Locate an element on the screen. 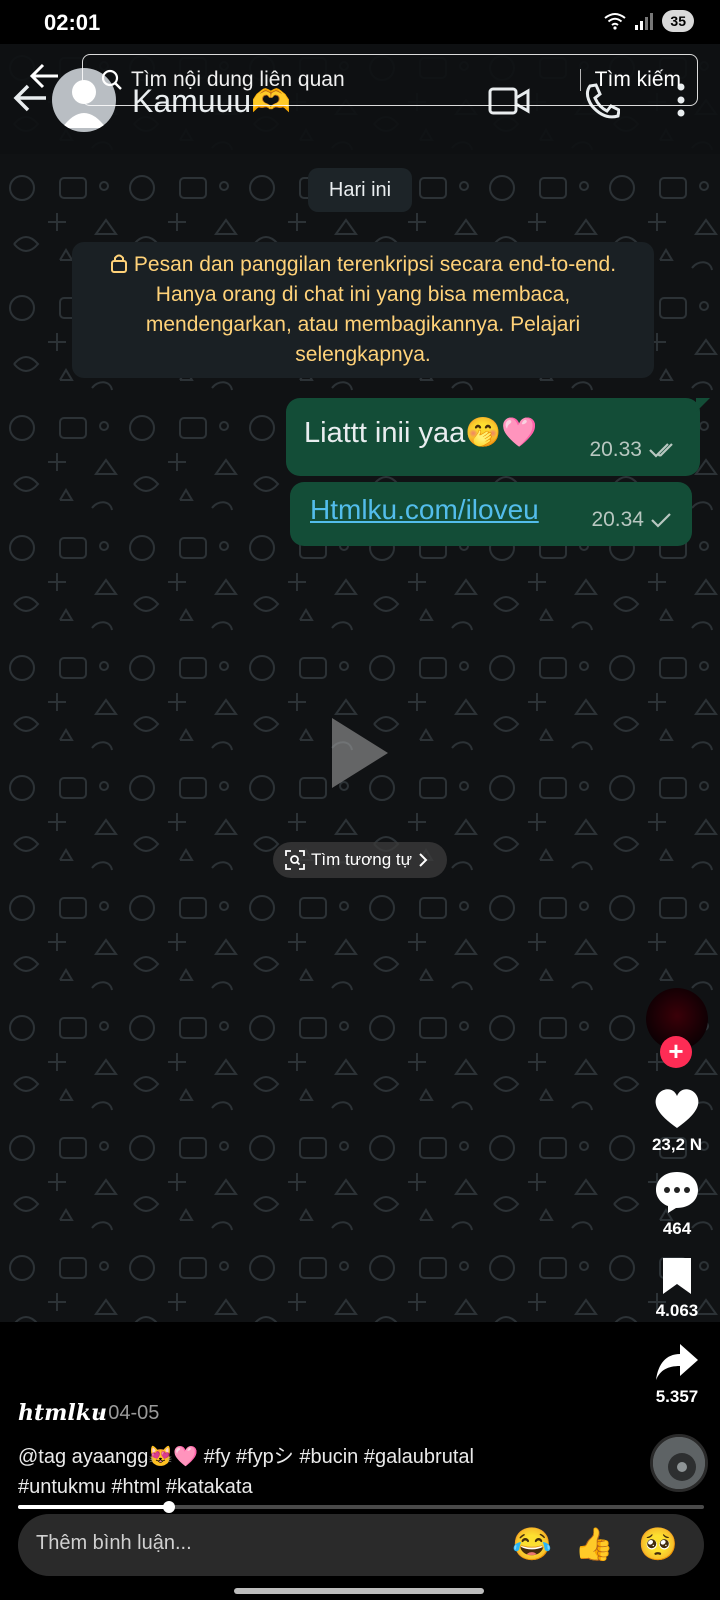 This screenshot has width=720, height=1600. message-time: 20.33 is located at coordinates (615, 449).